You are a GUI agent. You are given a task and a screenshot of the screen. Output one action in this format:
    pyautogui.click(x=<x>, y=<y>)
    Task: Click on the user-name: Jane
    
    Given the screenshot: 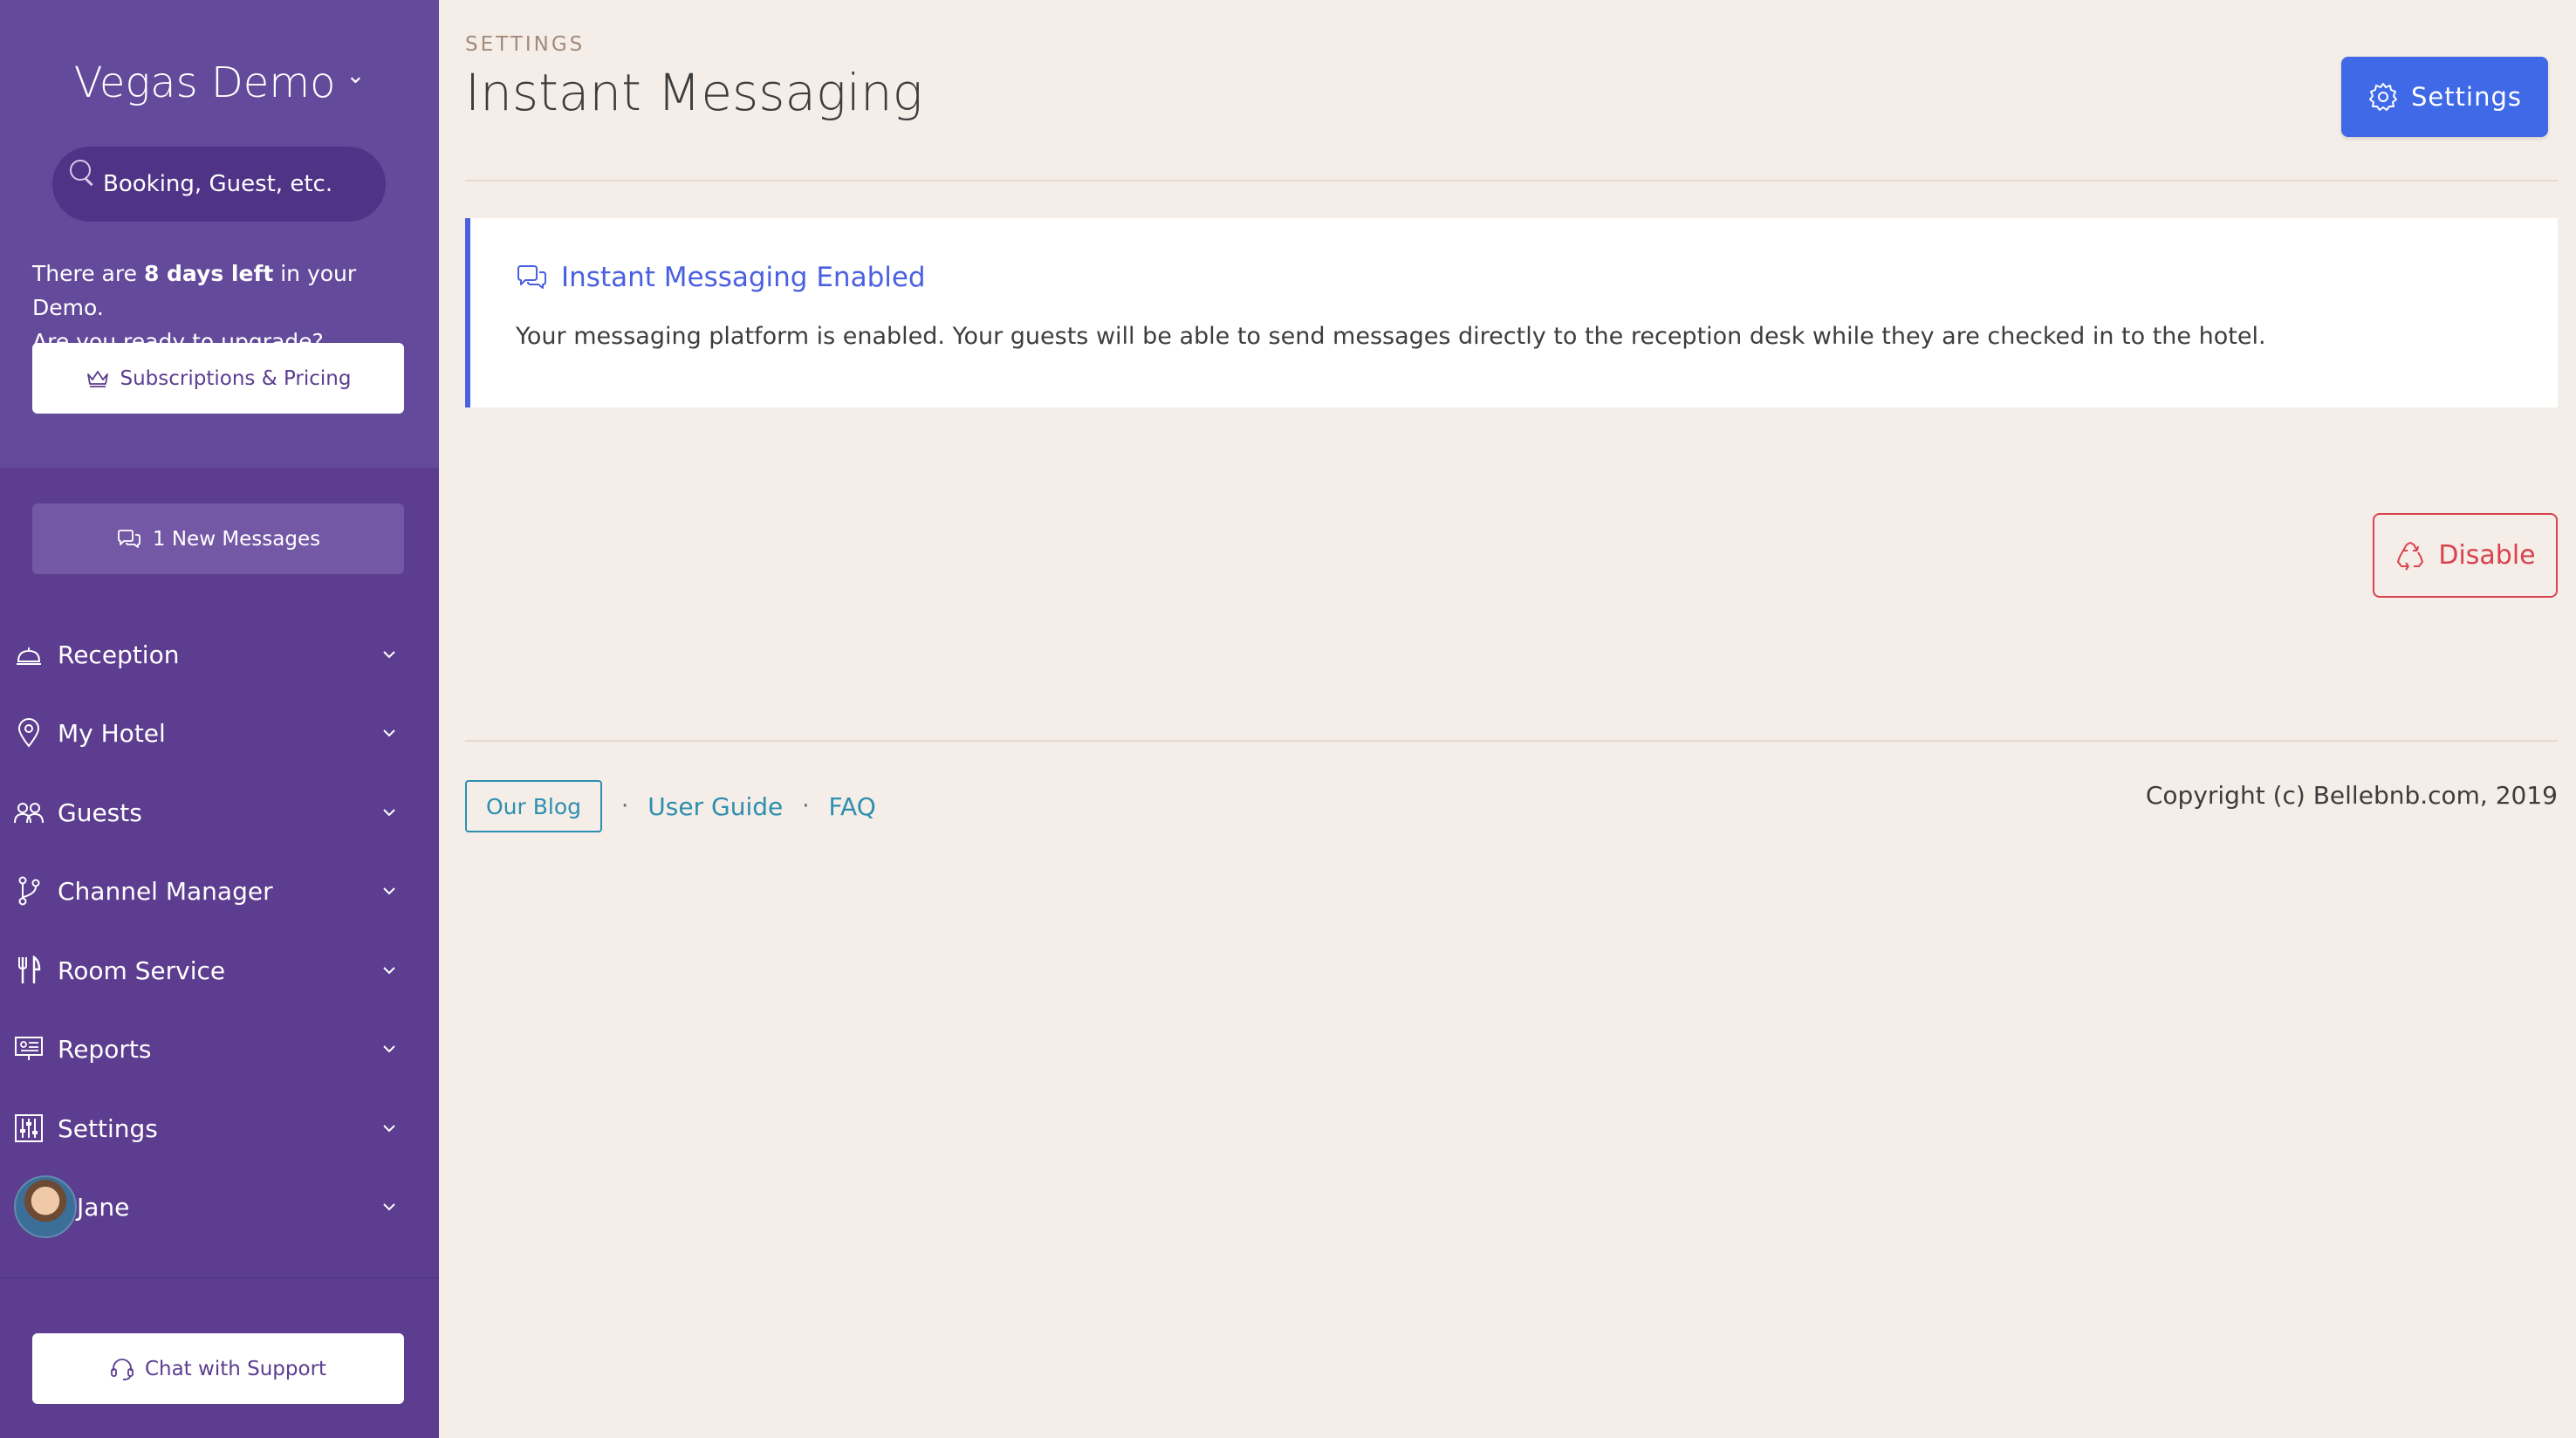 What is the action you would take?
    pyautogui.click(x=104, y=1207)
    